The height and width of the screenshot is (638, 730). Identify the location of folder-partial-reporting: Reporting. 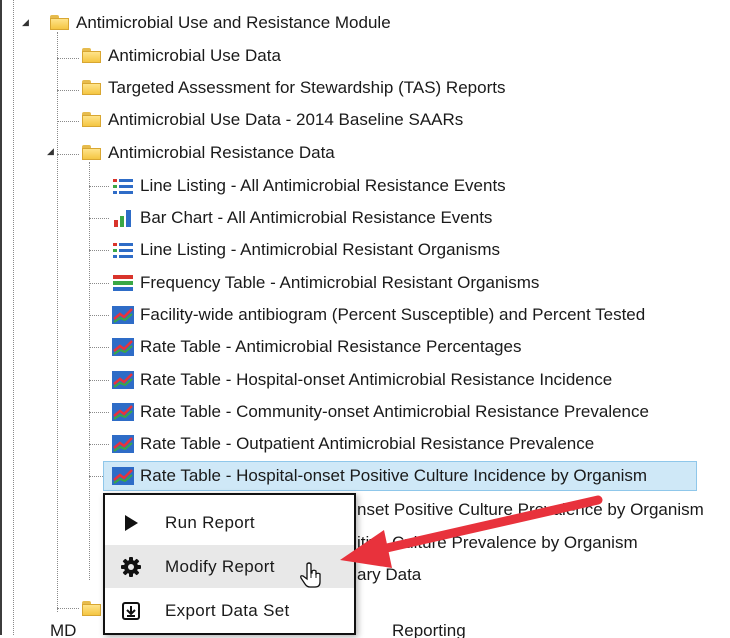
(429, 631).